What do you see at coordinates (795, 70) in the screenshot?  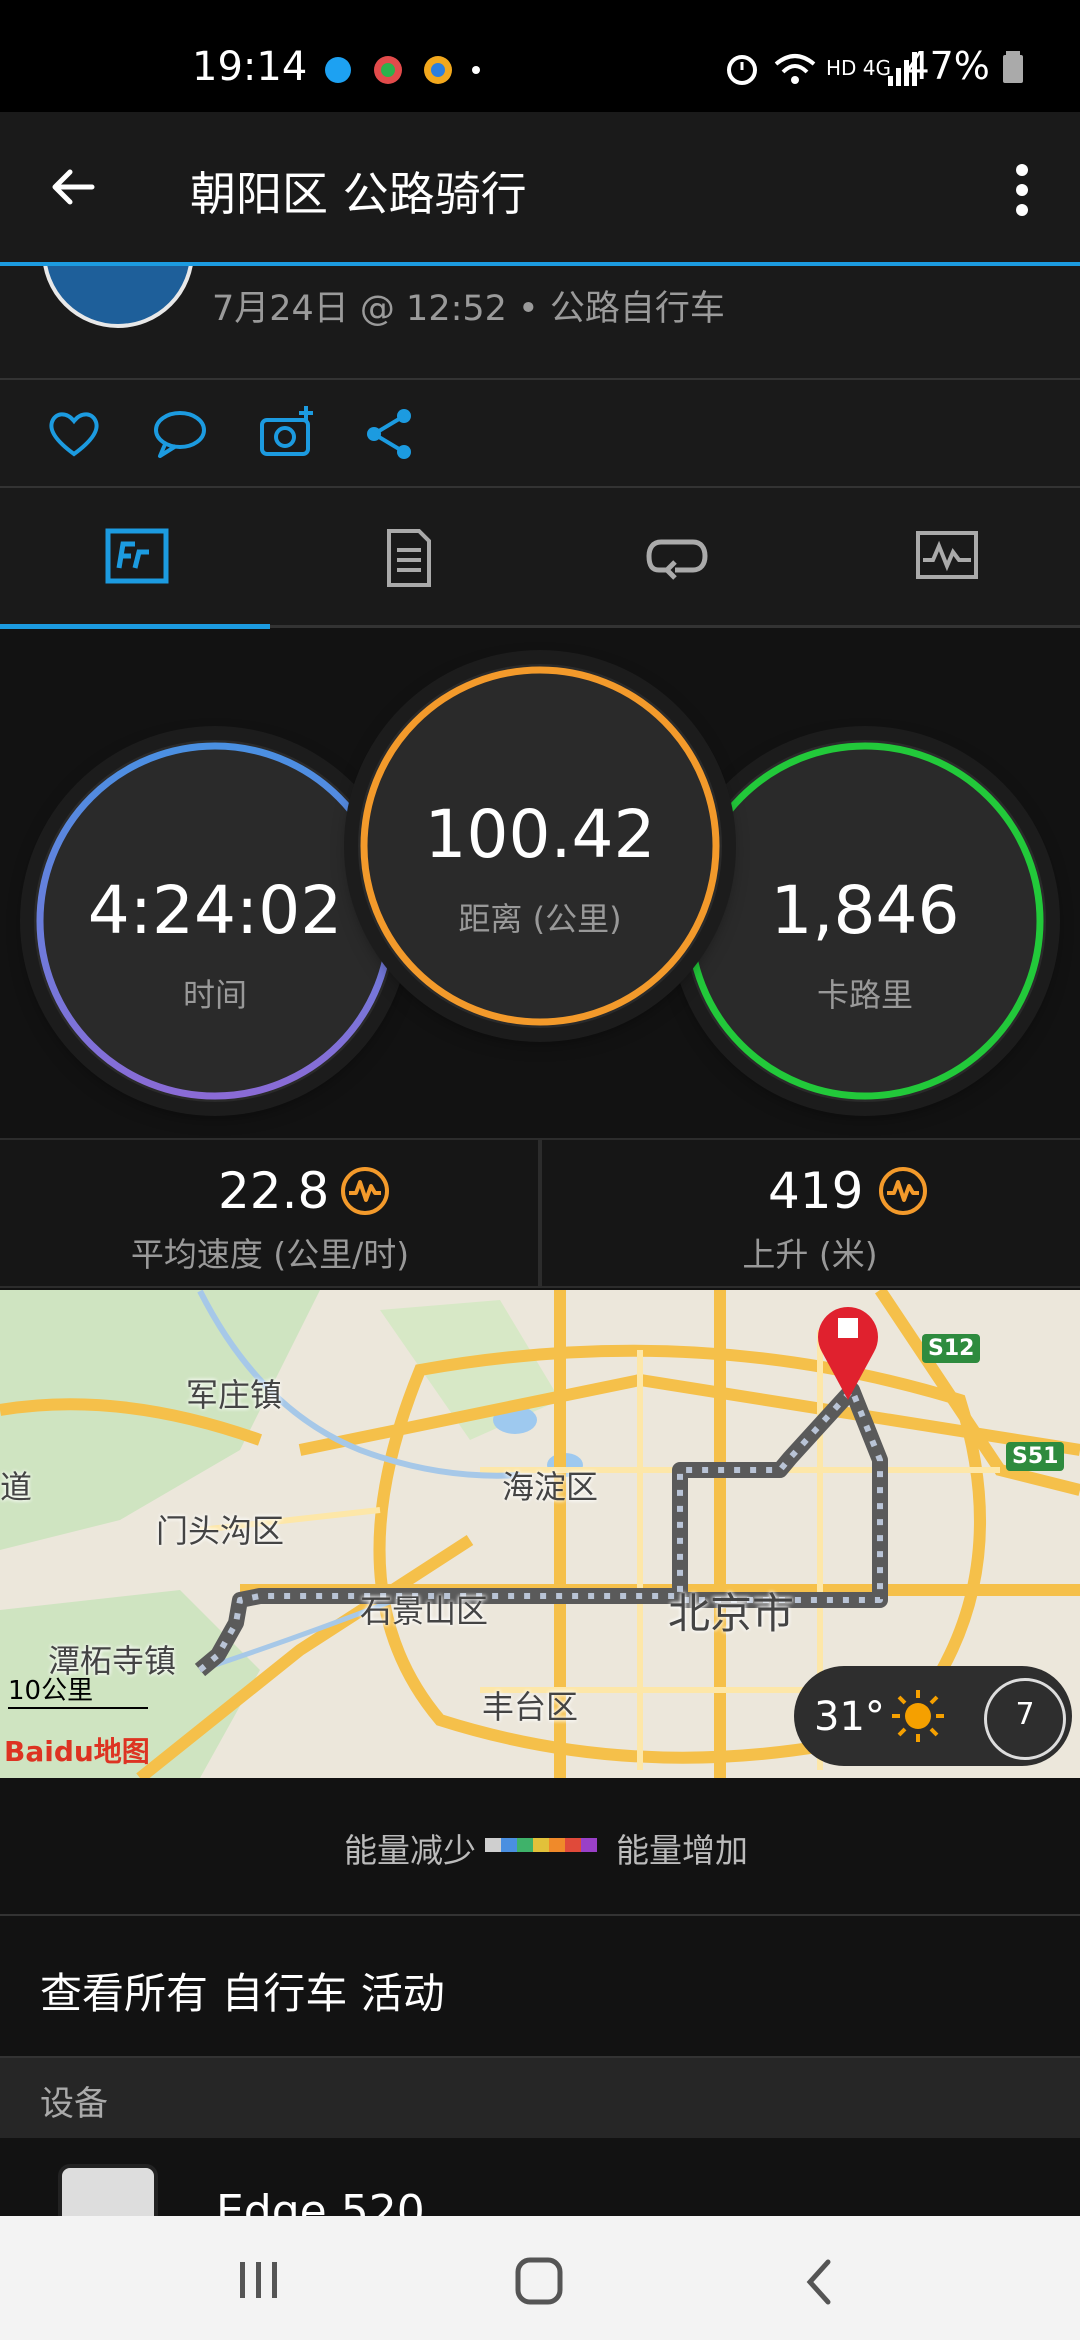 I see `wifi-icon` at bounding box center [795, 70].